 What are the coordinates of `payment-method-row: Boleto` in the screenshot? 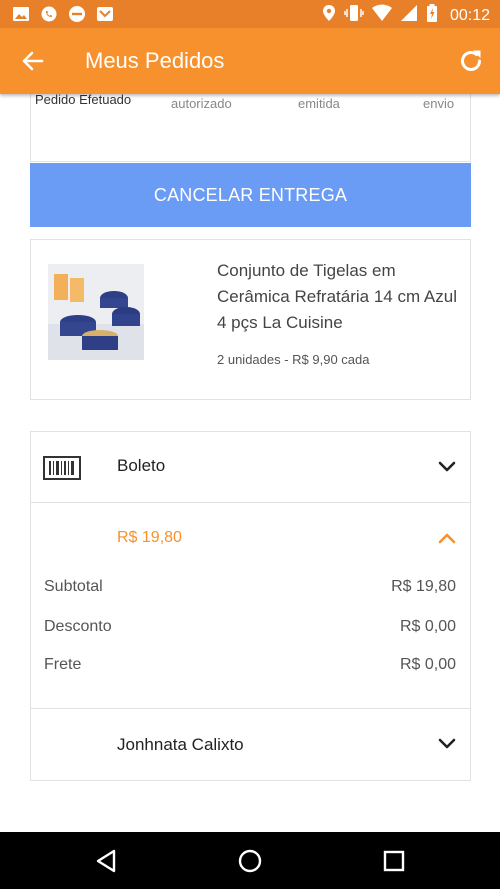 It's located at (250, 467).